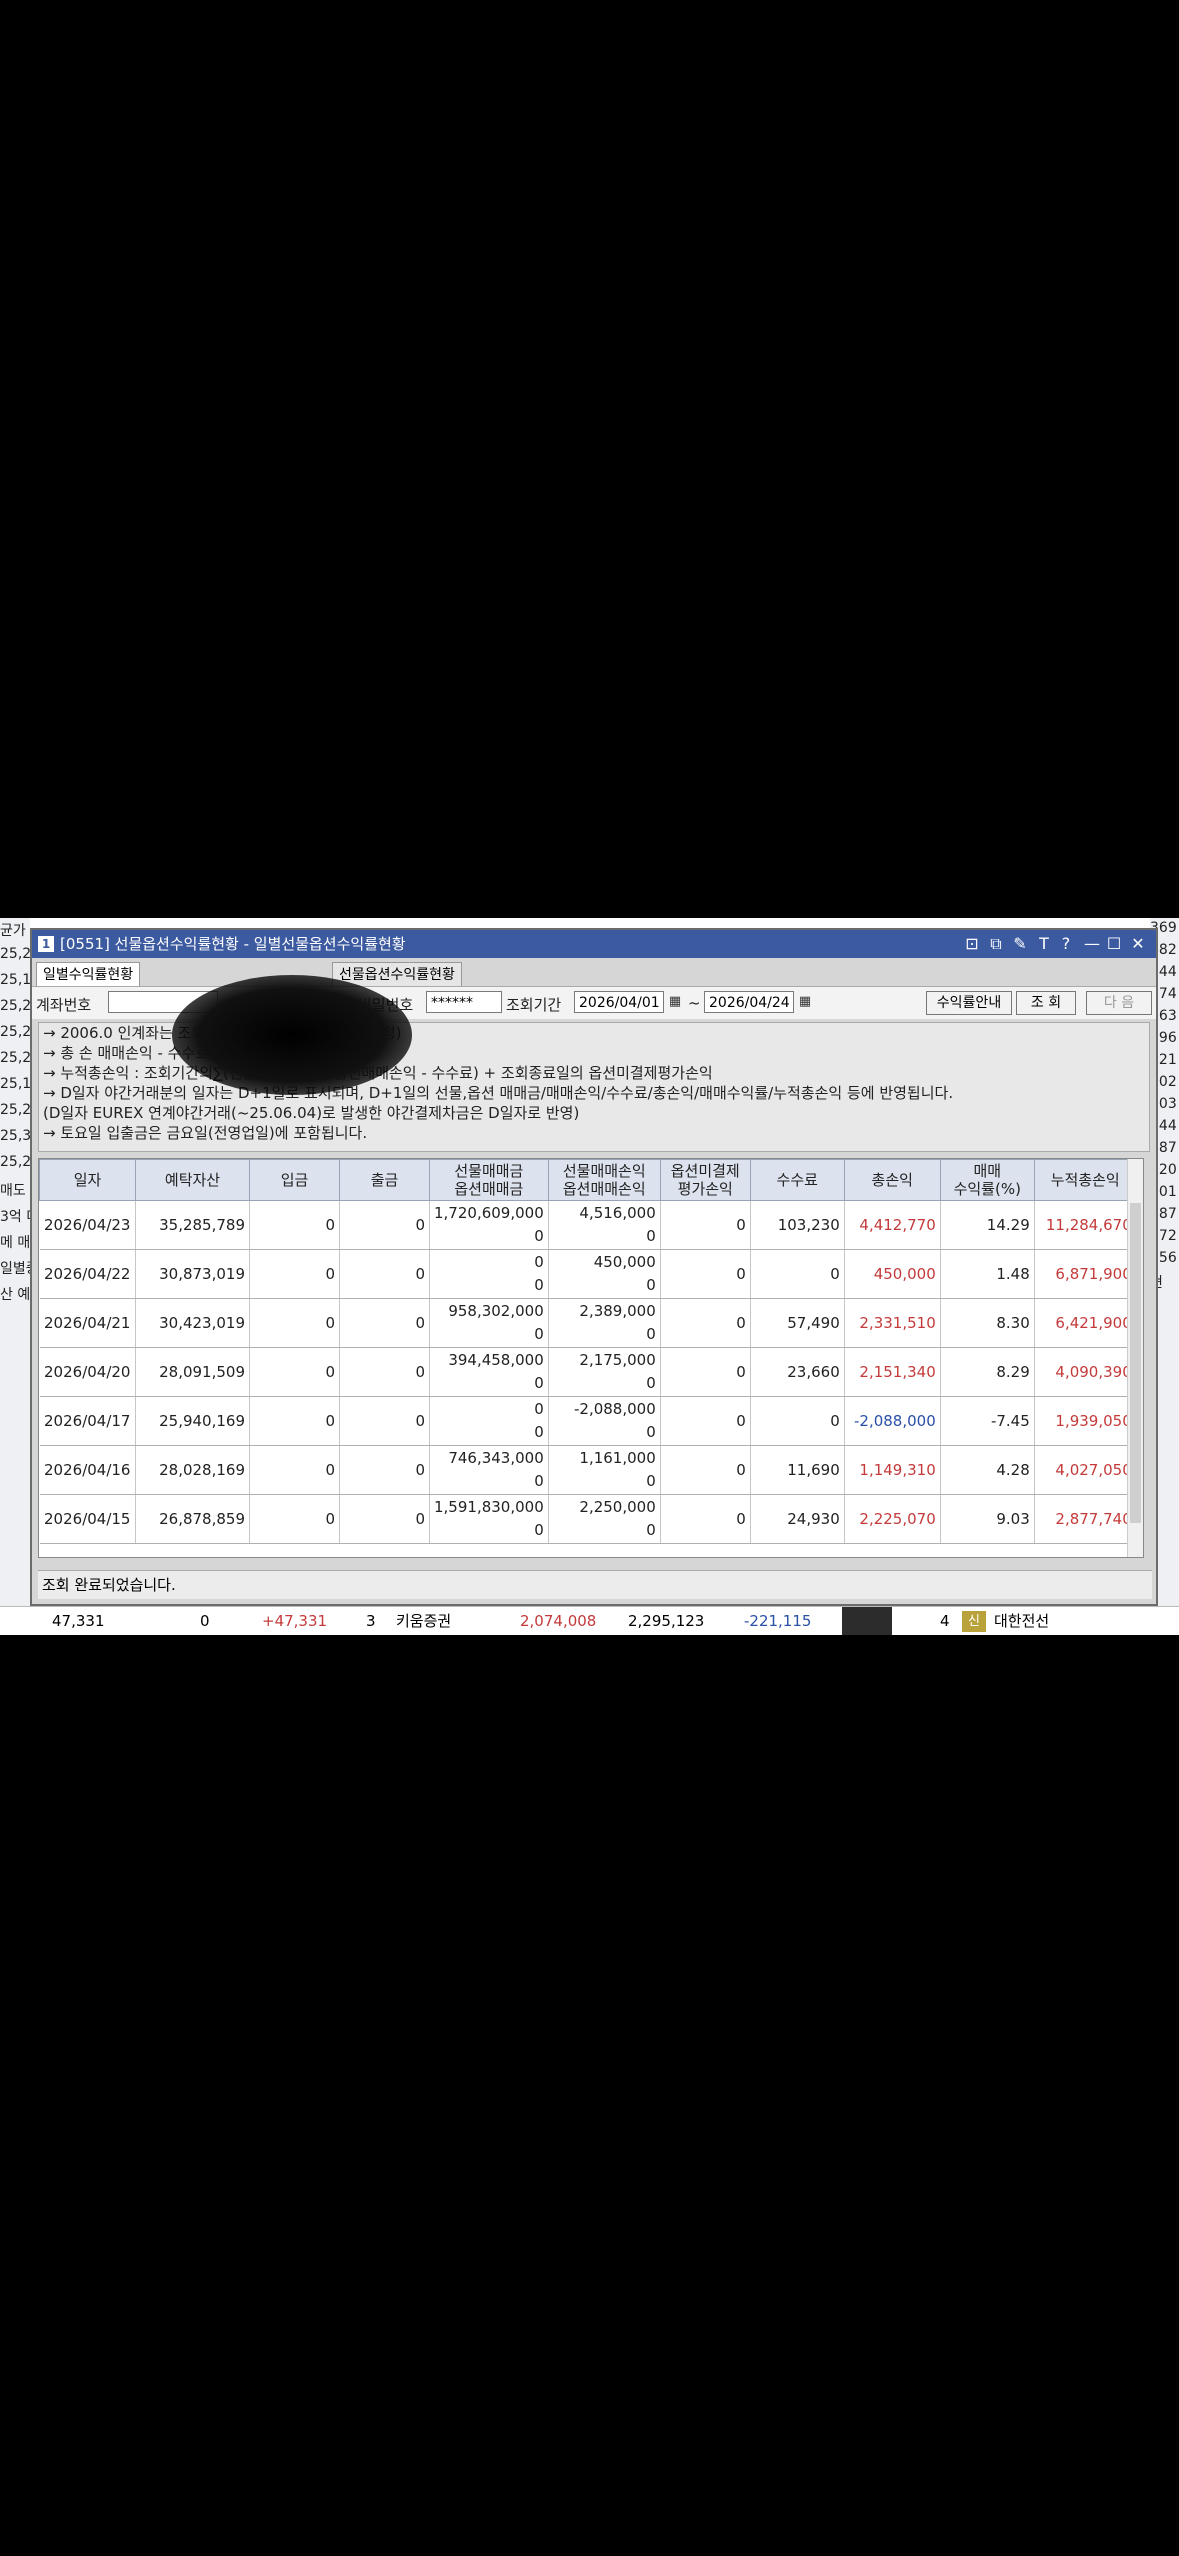  What do you see at coordinates (1085, 1180) in the screenshot?
I see `column-header: 누적총손익` at bounding box center [1085, 1180].